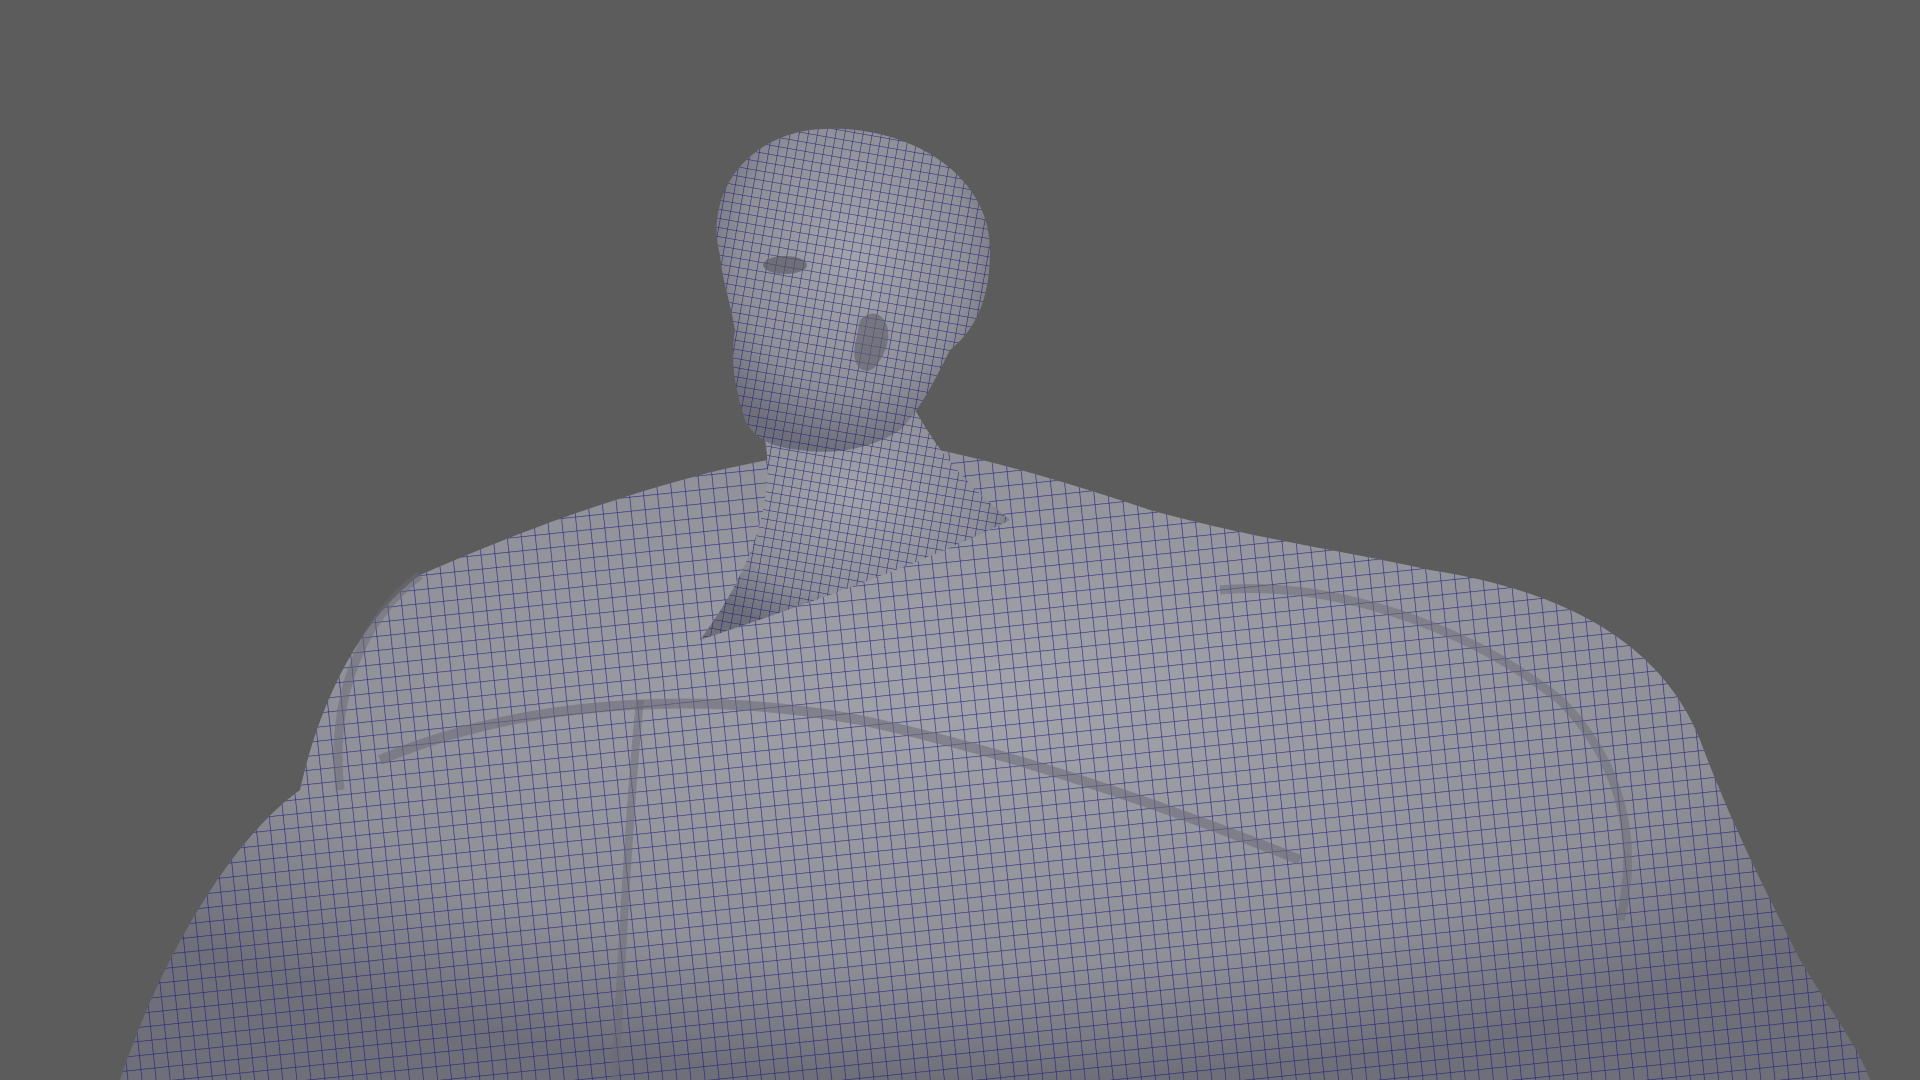  I want to click on head-wireframe, so click(853, 290).